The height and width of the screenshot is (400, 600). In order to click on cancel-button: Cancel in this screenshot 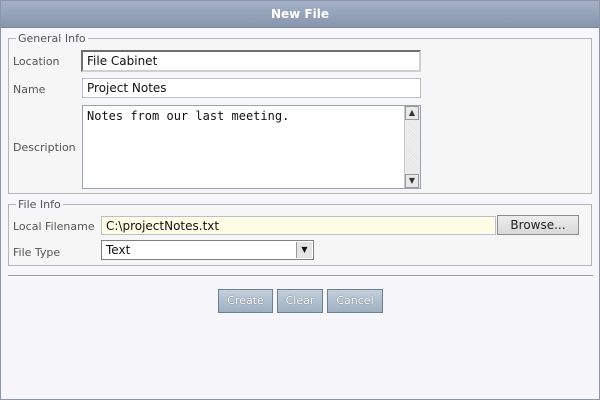, I will do `click(355, 301)`.